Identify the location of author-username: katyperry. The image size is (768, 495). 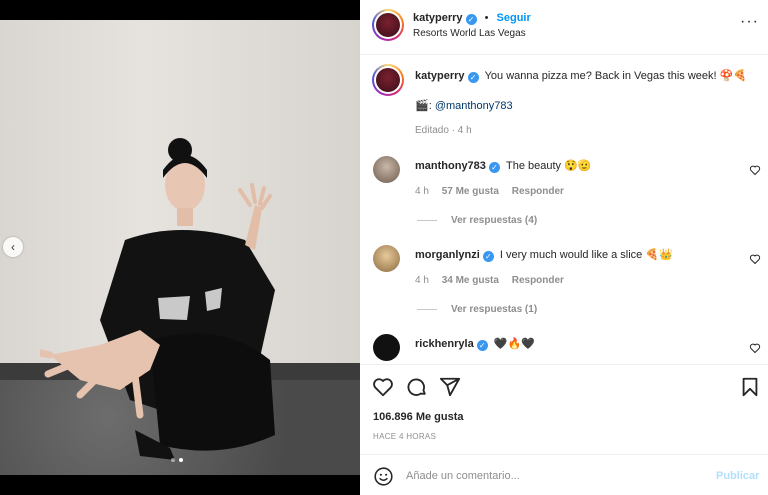
(438, 18).